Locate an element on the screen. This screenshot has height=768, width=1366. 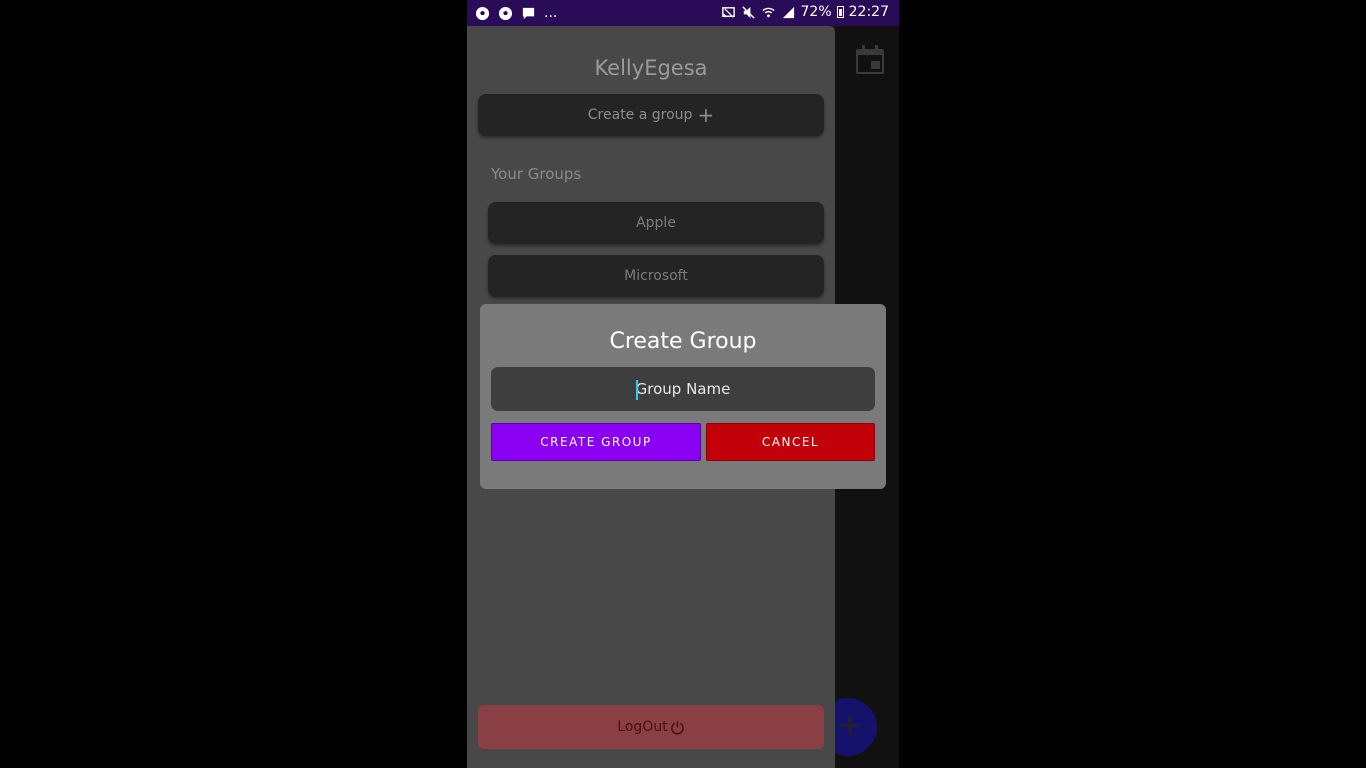
group-item-label: Microsoft is located at coordinates (656, 276).